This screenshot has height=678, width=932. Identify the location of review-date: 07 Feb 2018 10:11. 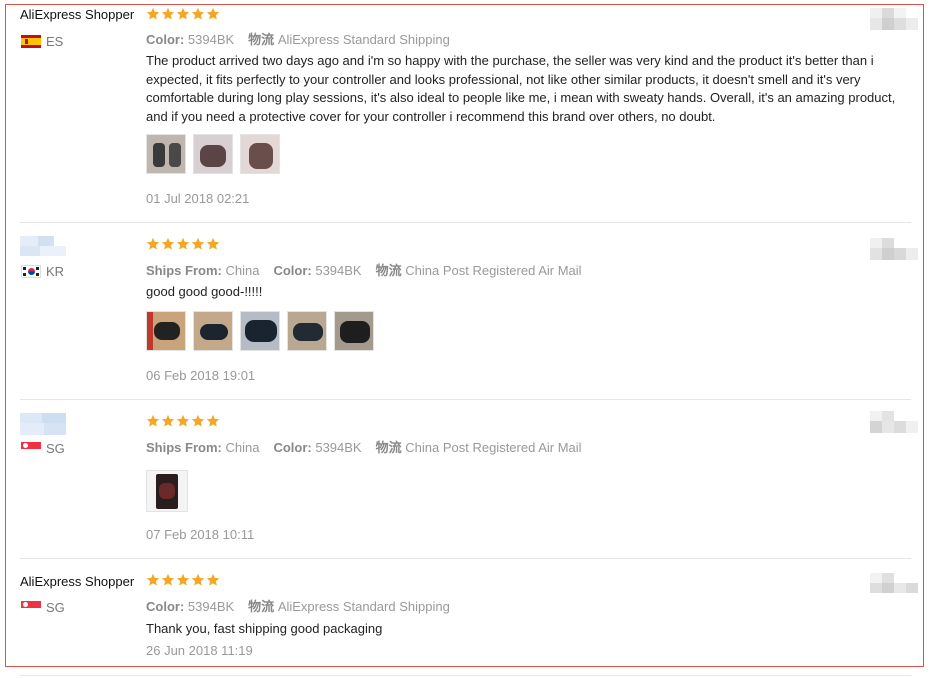
(200, 534).